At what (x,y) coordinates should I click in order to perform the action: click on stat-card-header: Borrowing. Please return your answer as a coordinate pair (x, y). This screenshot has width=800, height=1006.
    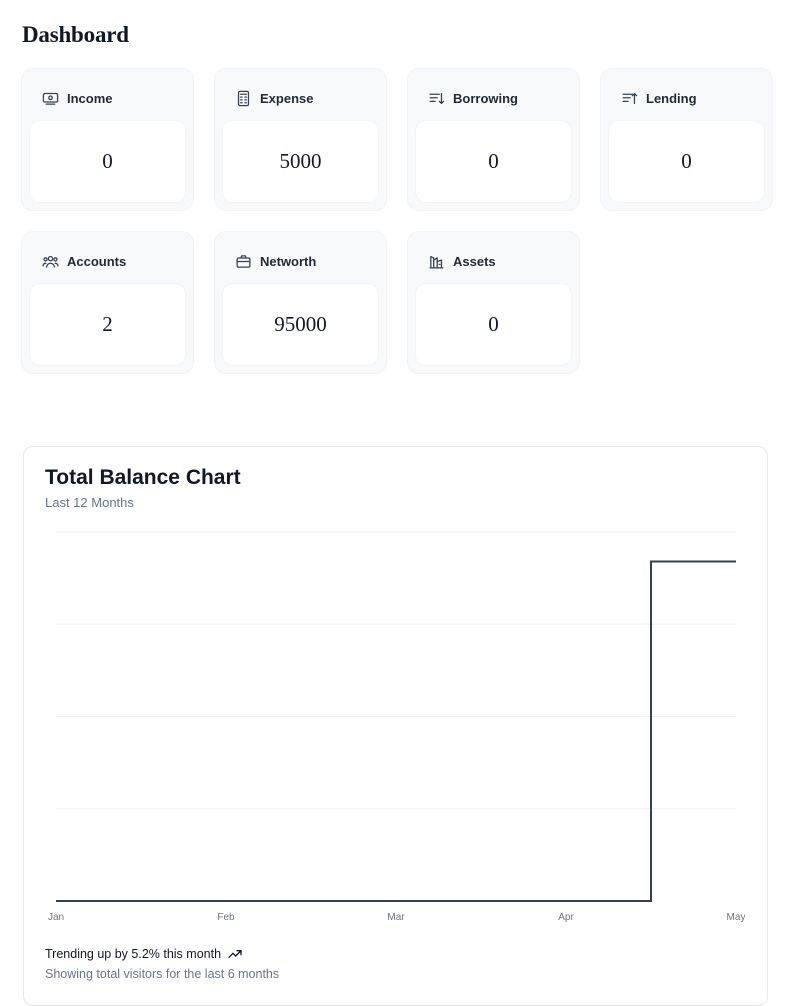
    Looking at the image, I should click on (473, 98).